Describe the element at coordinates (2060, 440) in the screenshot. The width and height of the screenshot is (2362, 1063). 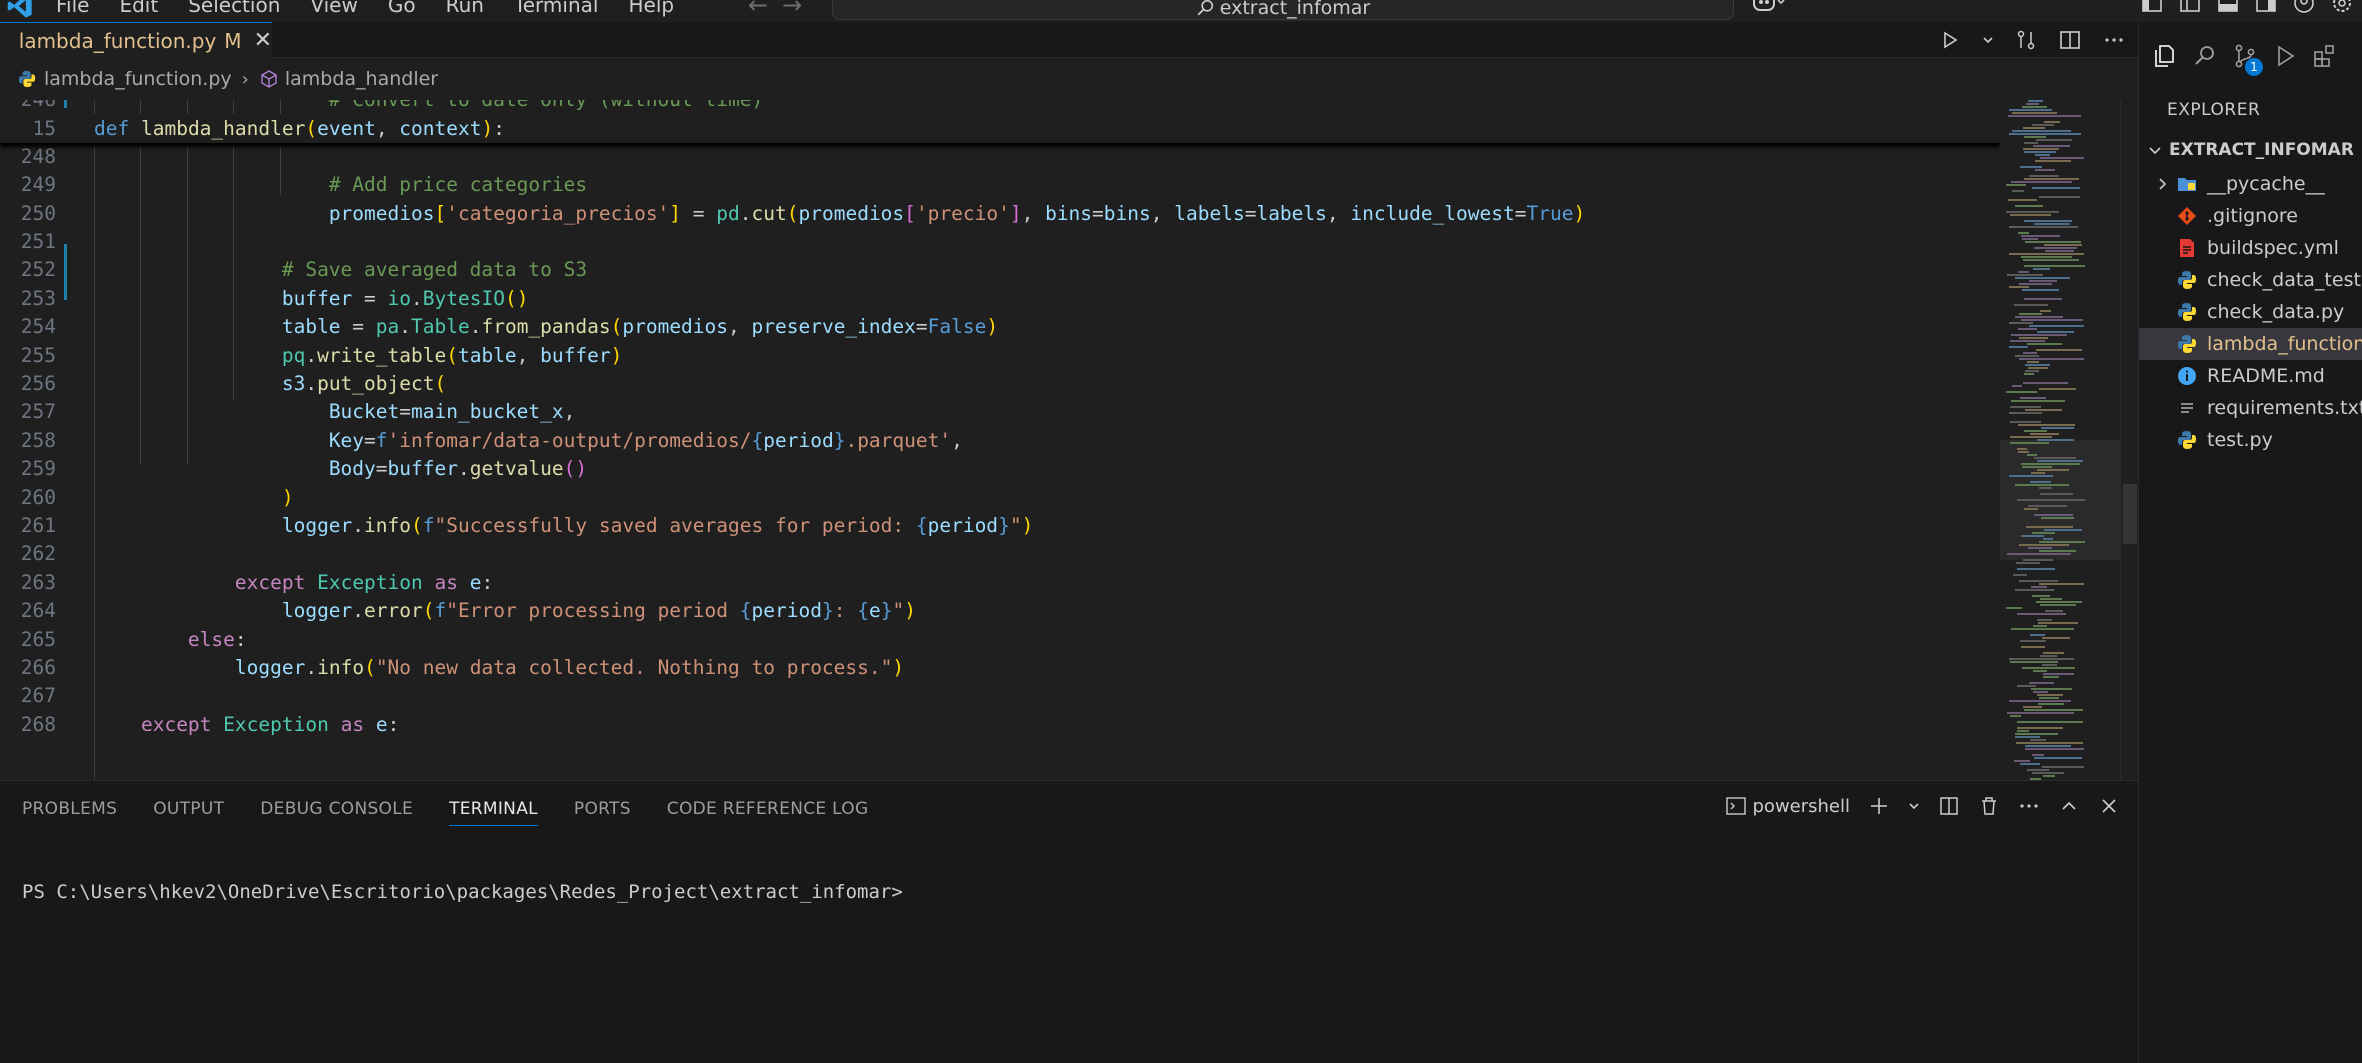
I see `minimap` at that location.